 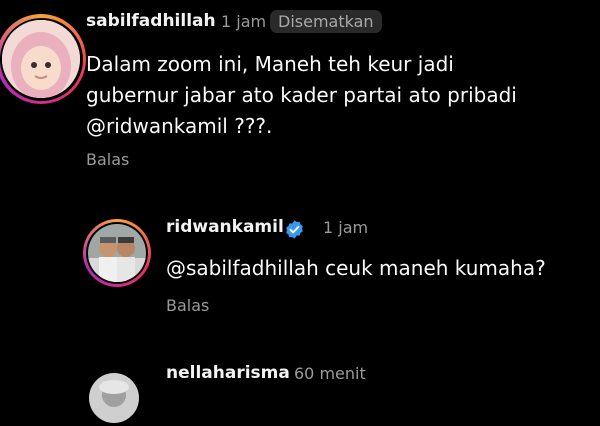 I want to click on avatar-sabilfadhillah, so click(x=43, y=59).